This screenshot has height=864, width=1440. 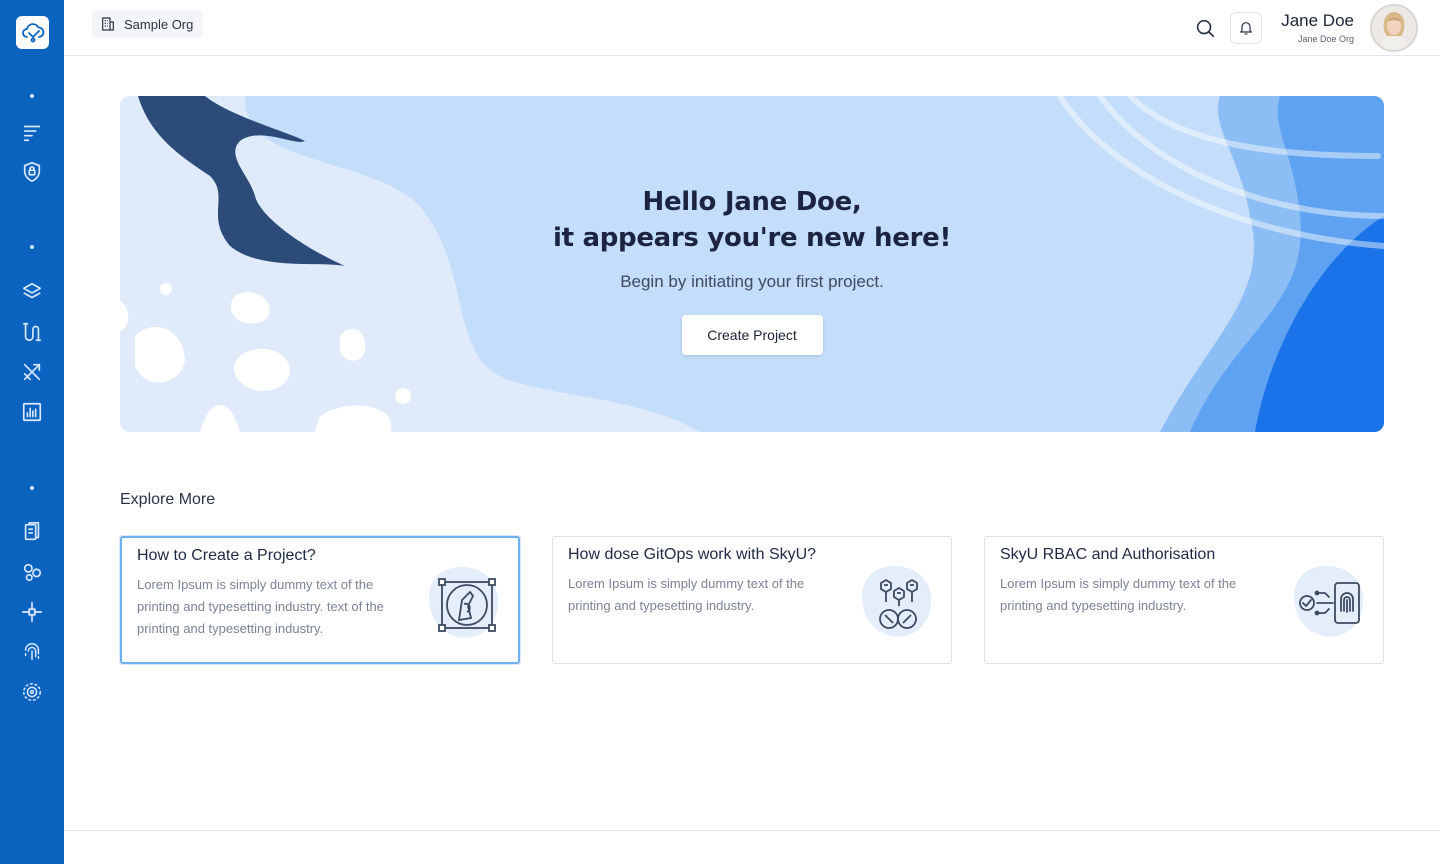 What do you see at coordinates (32, 332) in the screenshot?
I see `pipeline-icon` at bounding box center [32, 332].